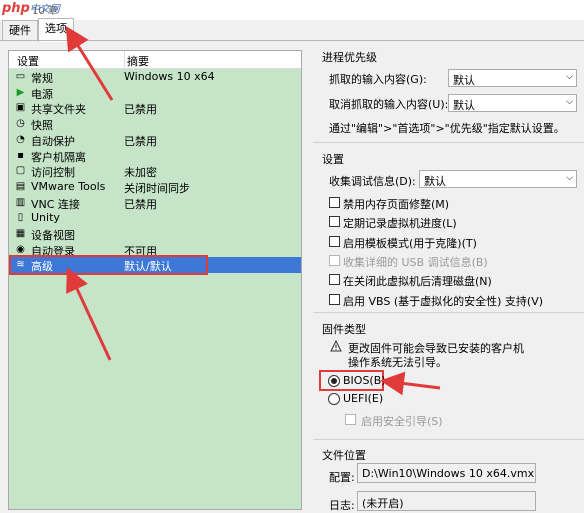 Image resolution: width=584 pixels, height=513 pixels. Describe the element at coordinates (55, 204) in the screenshot. I see `settings-item-label: VNC 连接` at that location.